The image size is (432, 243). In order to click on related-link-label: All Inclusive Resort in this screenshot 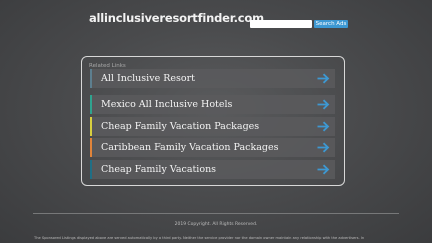, I will do `click(148, 78)`.